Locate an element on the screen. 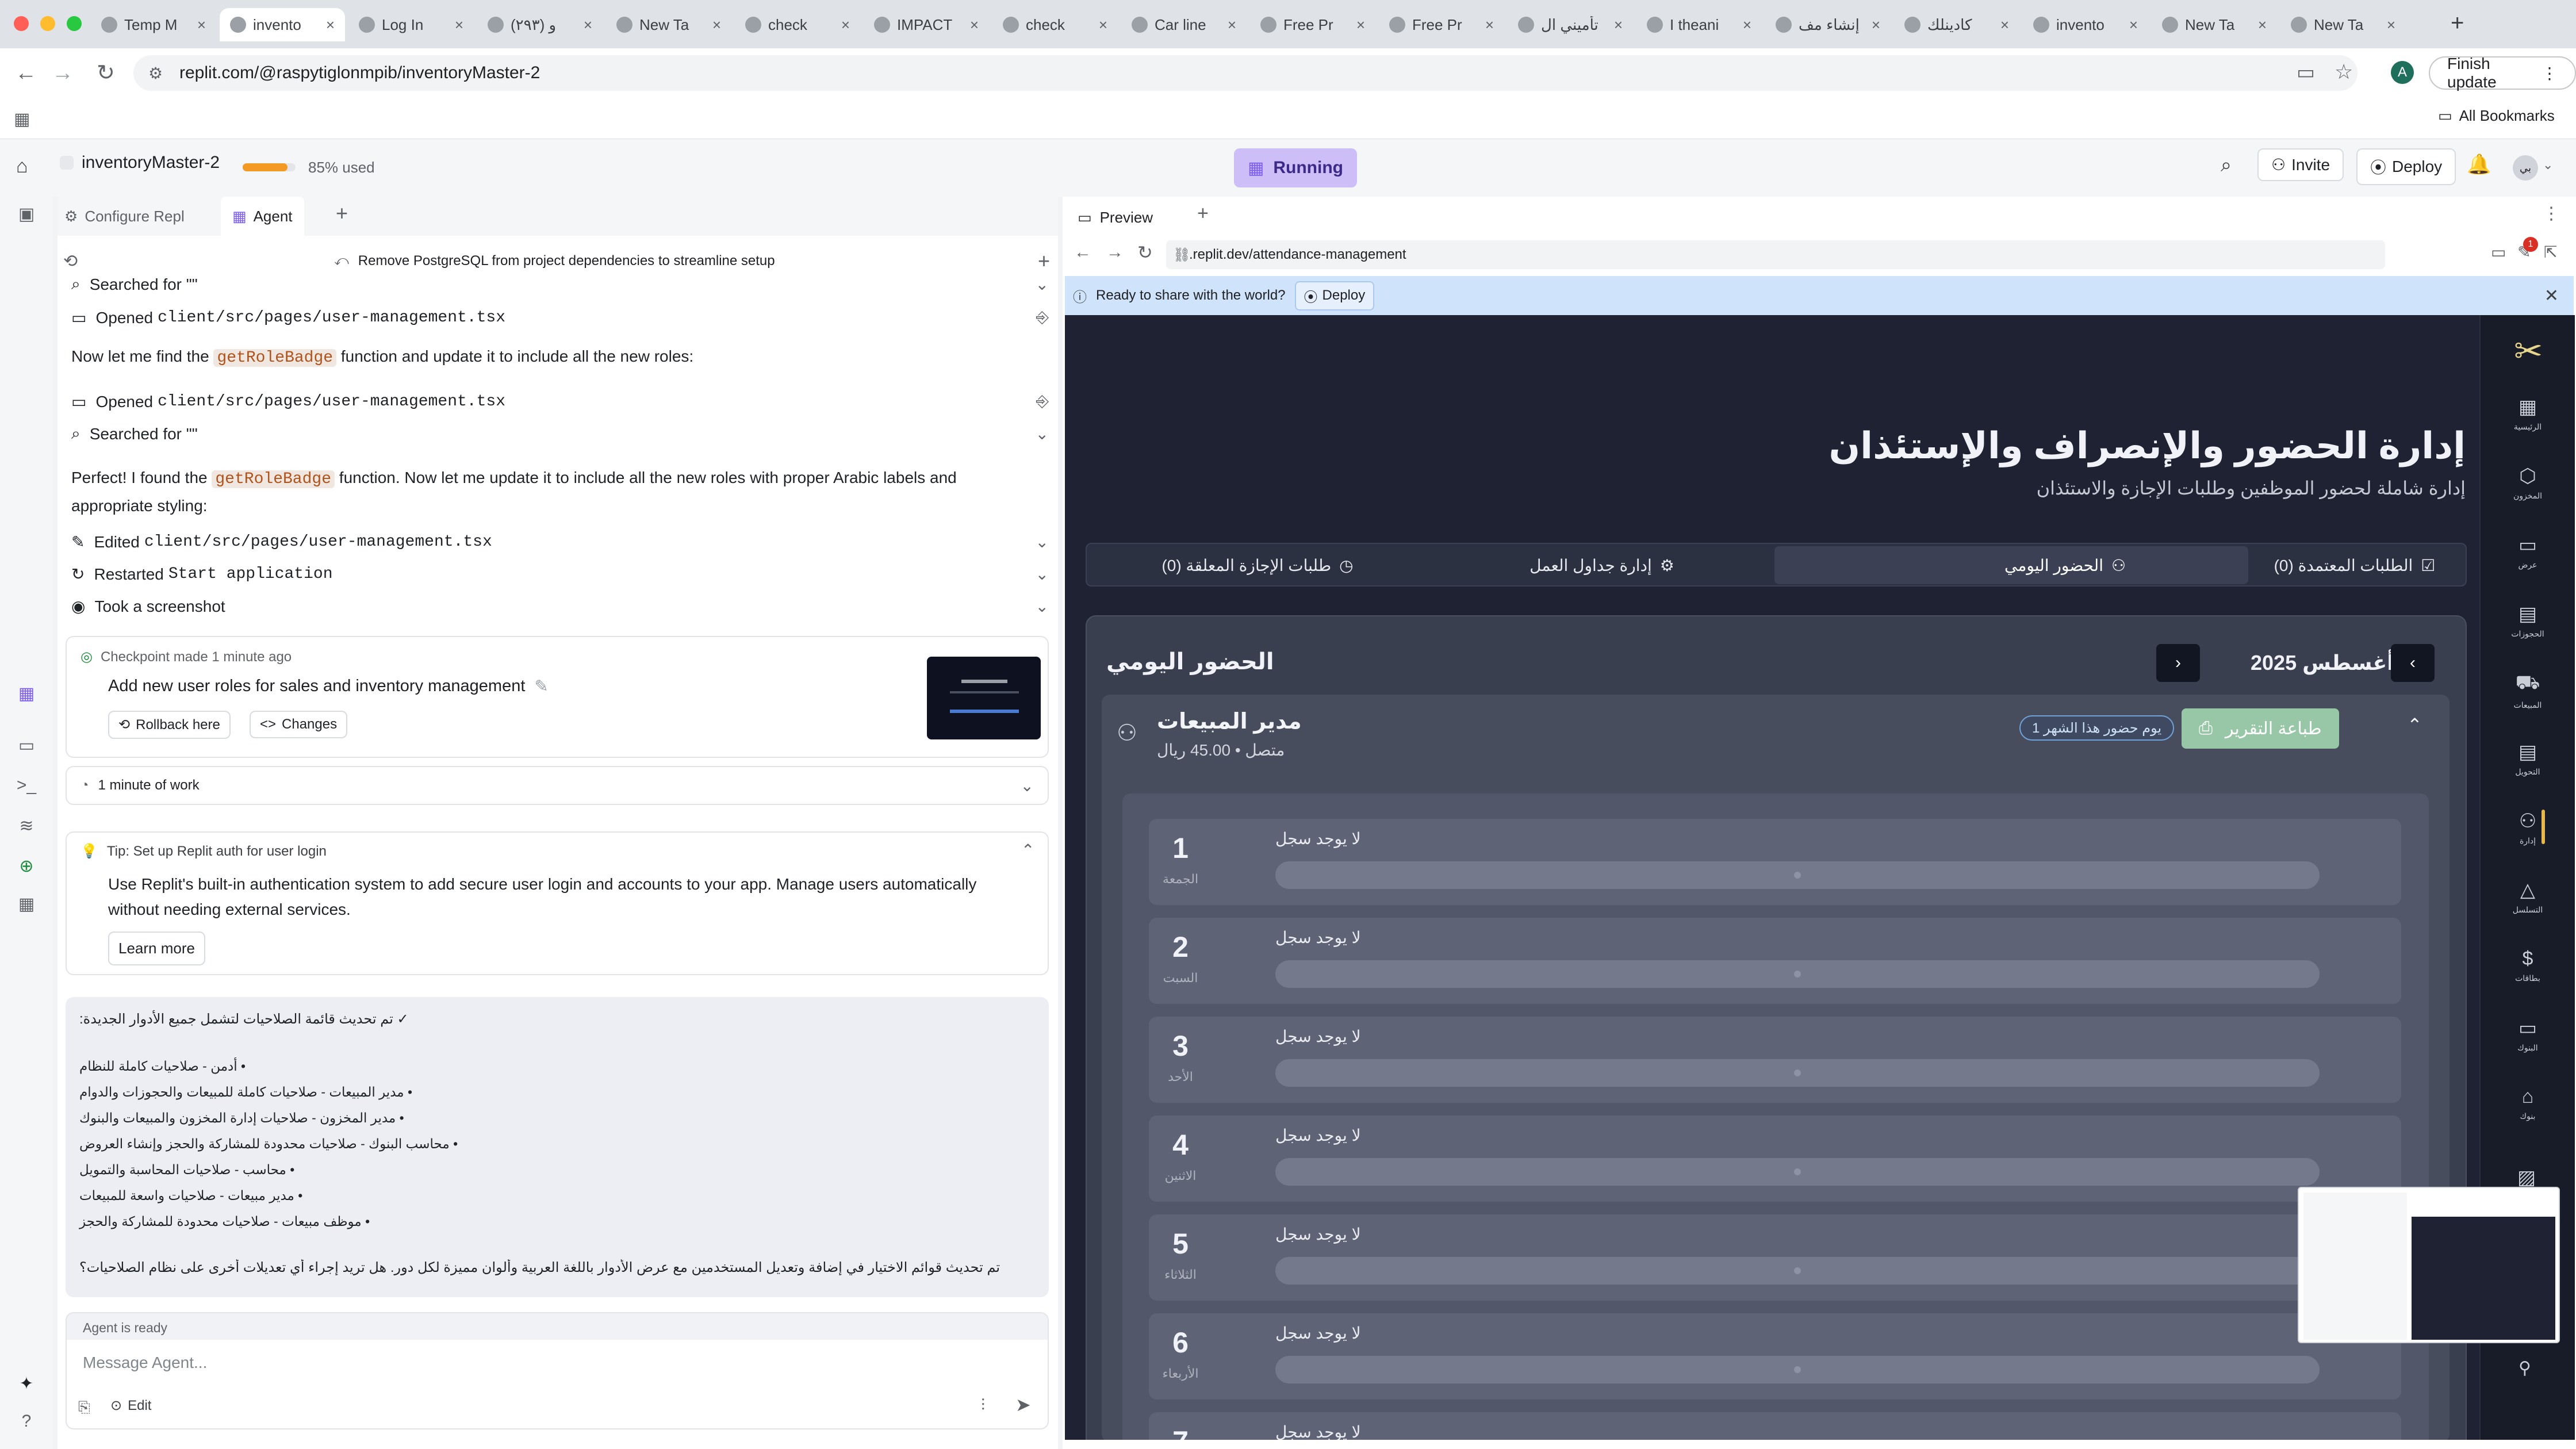 The image size is (2576, 1449). image-icon: ▨ is located at coordinates (2526, 1177).